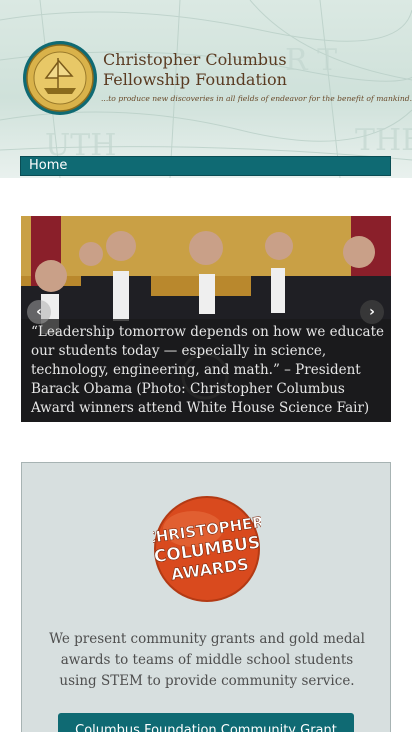 The image size is (412, 732). What do you see at coordinates (60, 78) in the screenshot?
I see `foundation-seal-icon` at bounding box center [60, 78].